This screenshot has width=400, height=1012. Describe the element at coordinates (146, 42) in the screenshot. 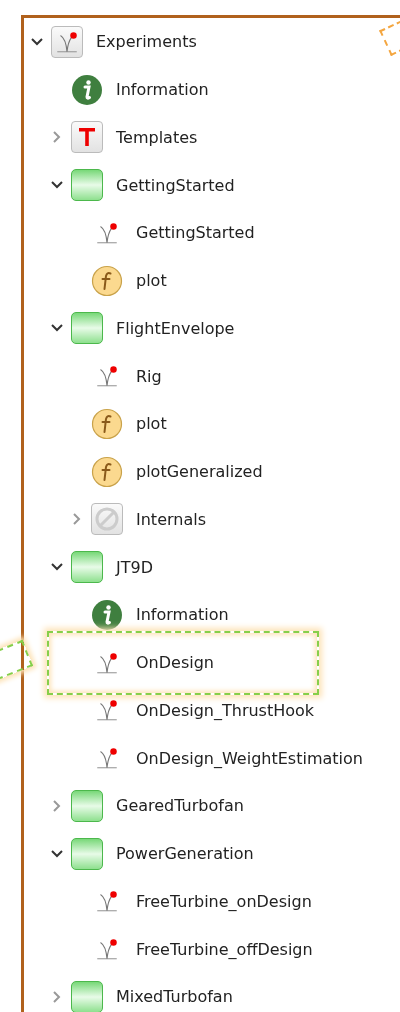

I see `tree-item: Experiments` at that location.